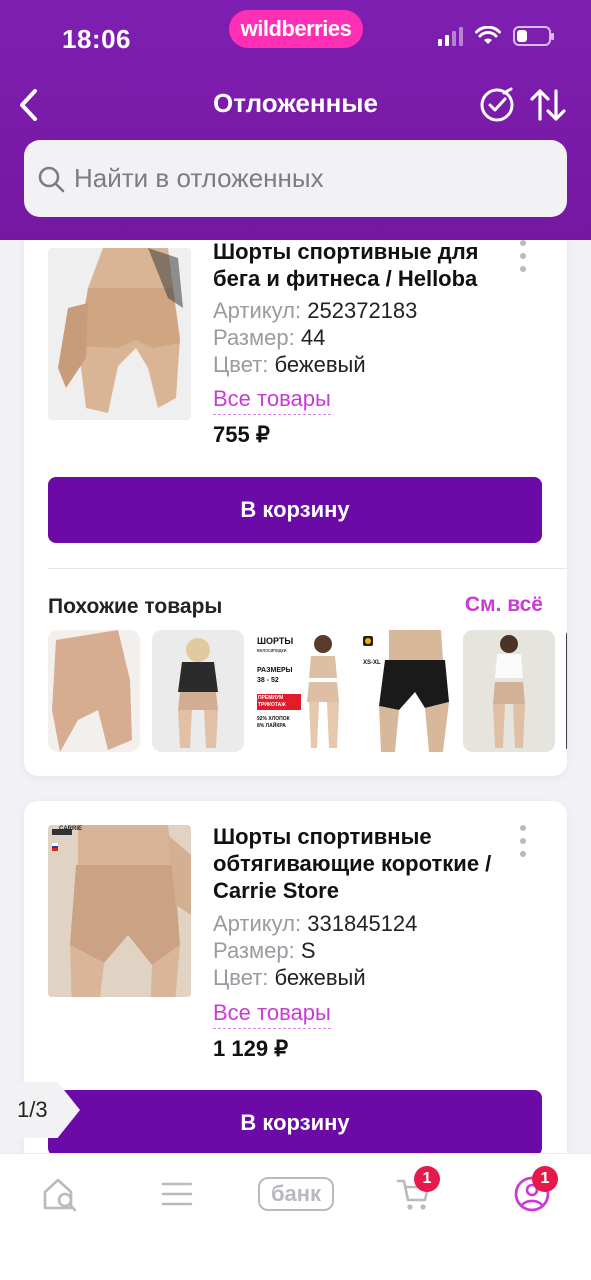 This screenshot has width=591, height=1280. Describe the element at coordinates (504, 605) in the screenshot. I see `see-all-link: См. всё` at that location.